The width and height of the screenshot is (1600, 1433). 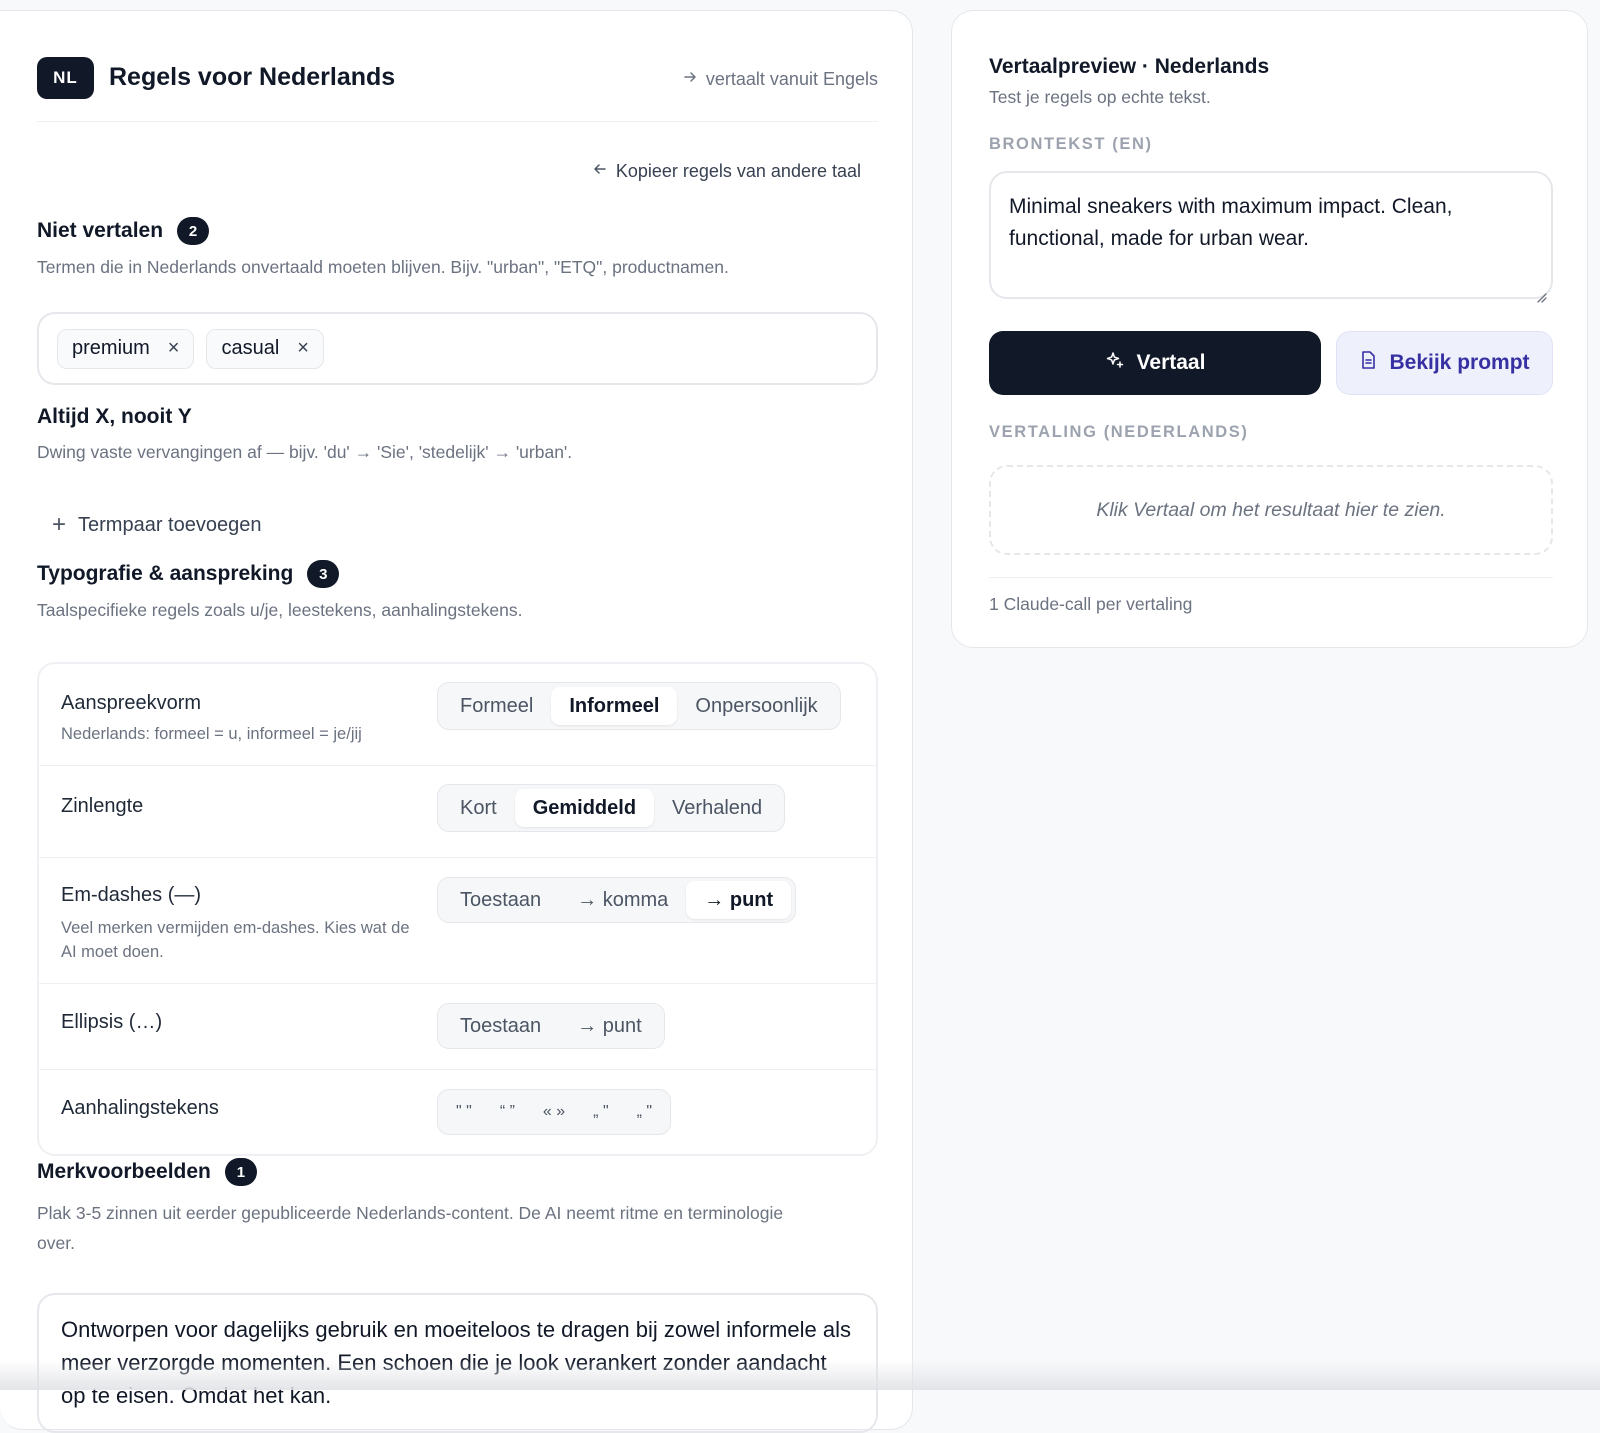 I want to click on translate-button: Vertaal, so click(x=1155, y=363).